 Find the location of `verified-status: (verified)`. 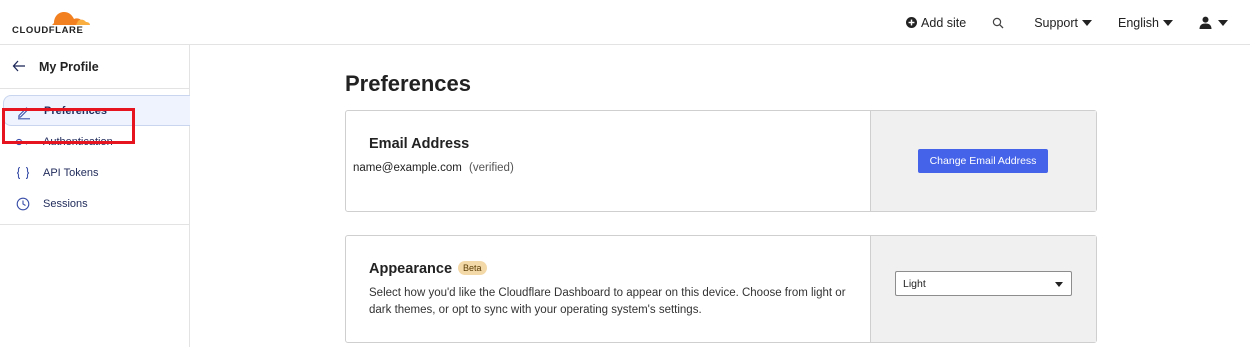

verified-status: (verified) is located at coordinates (491, 168).